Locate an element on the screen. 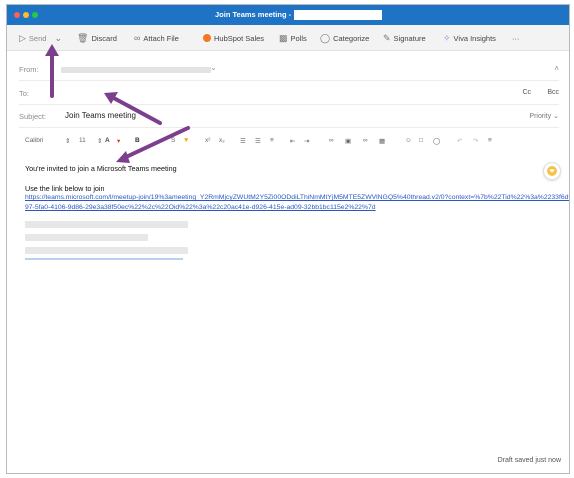  draft-status: Draft saved just now is located at coordinates (529, 460).